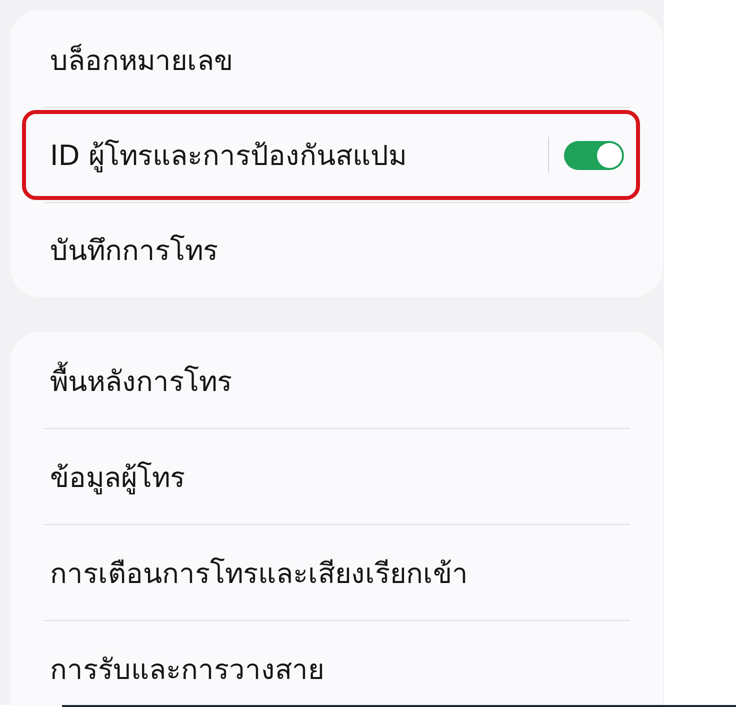  Describe the element at coordinates (331, 572) in the screenshot. I see `settings-item: การเตือนการโทรและเสียงเรียกเข้า` at that location.